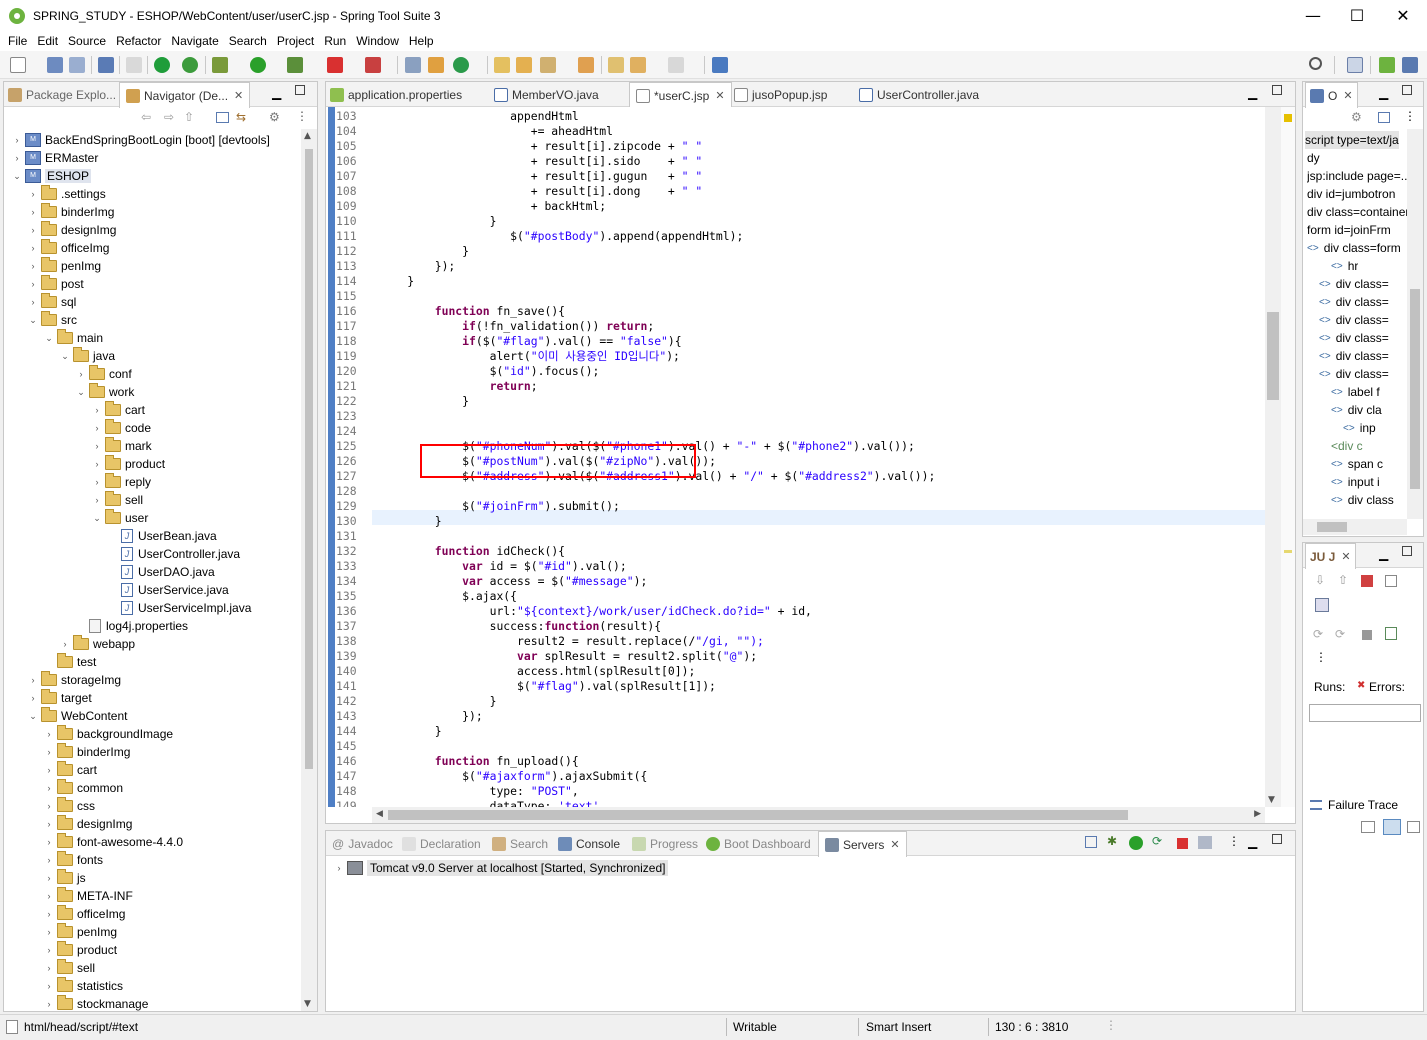 The image size is (1427, 1040). What do you see at coordinates (56, 284) in the screenshot?
I see `tree-item: › post` at bounding box center [56, 284].